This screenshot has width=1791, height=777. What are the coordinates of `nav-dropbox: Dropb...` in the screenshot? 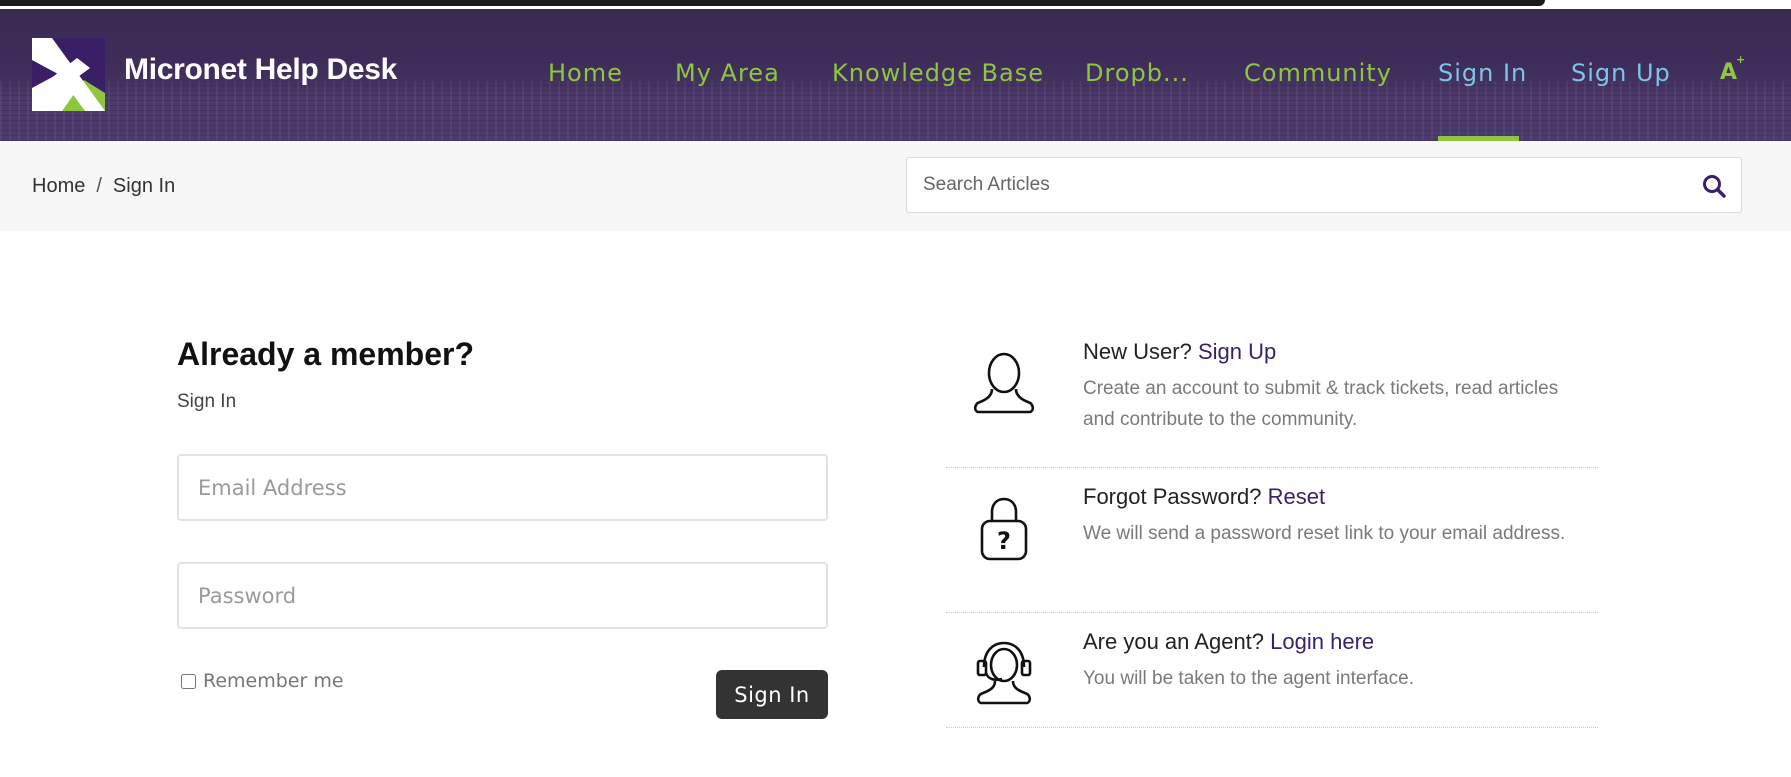 It's located at (1137, 73).